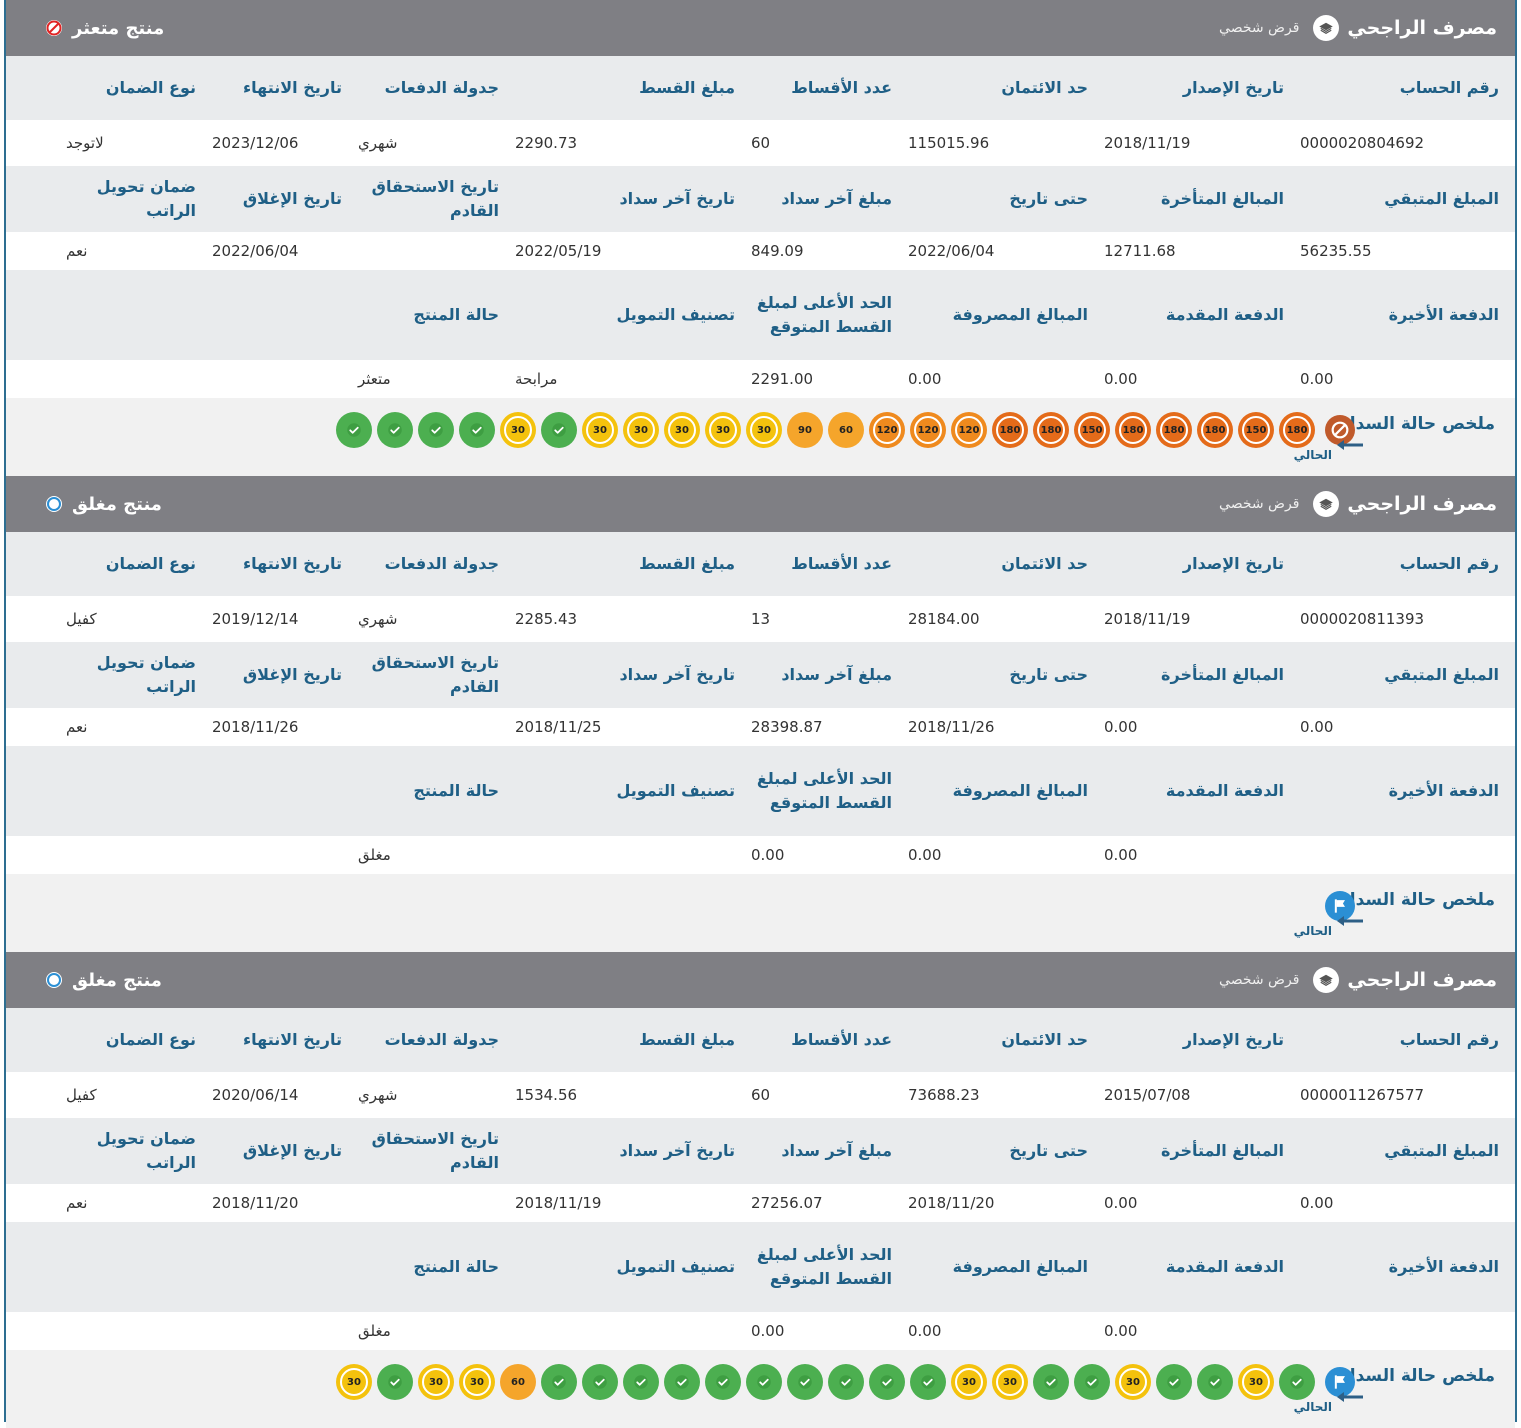 The image size is (1521, 1428). What do you see at coordinates (760, 980) in the screenshot?
I see `card-header: مصرف الراجحي قرض شخصي منتج مغلق` at bounding box center [760, 980].